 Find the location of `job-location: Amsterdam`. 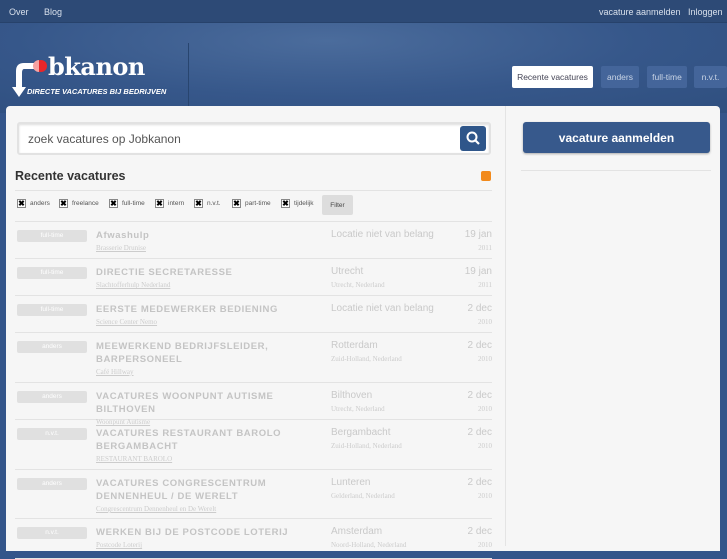

job-location: Amsterdam is located at coordinates (357, 531).